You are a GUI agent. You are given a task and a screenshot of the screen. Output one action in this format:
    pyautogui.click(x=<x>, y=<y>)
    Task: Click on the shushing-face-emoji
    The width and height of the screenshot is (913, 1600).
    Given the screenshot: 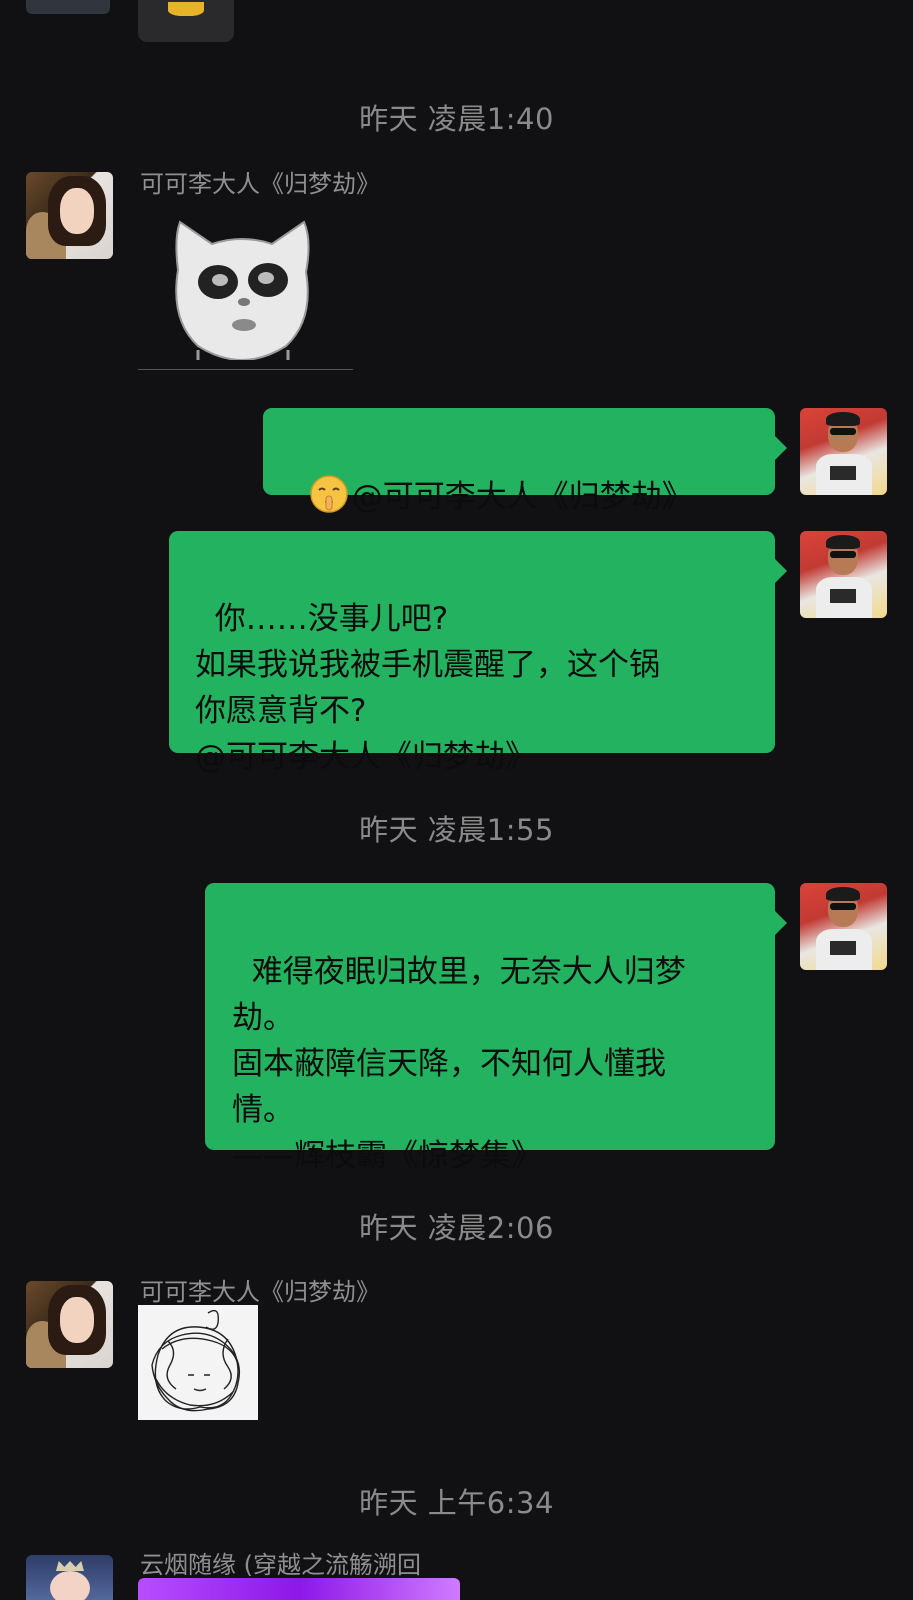 What is the action you would take?
    pyautogui.click(x=328, y=494)
    